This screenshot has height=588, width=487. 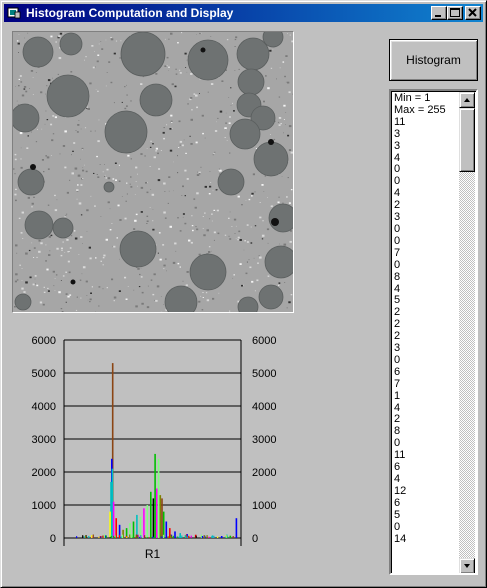 What do you see at coordinates (467, 100) in the screenshot?
I see `scroll-up-button` at bounding box center [467, 100].